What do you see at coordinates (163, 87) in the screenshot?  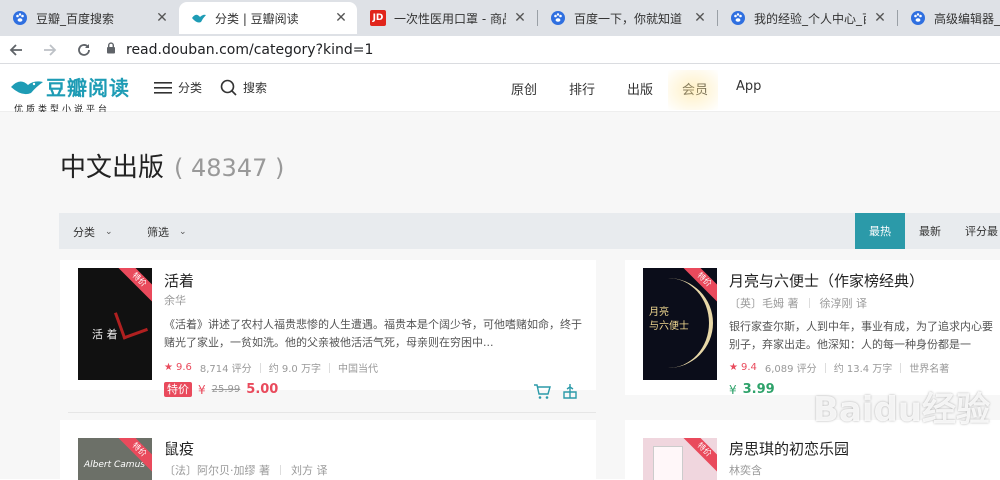 I see `hamburger-menu-icon` at bounding box center [163, 87].